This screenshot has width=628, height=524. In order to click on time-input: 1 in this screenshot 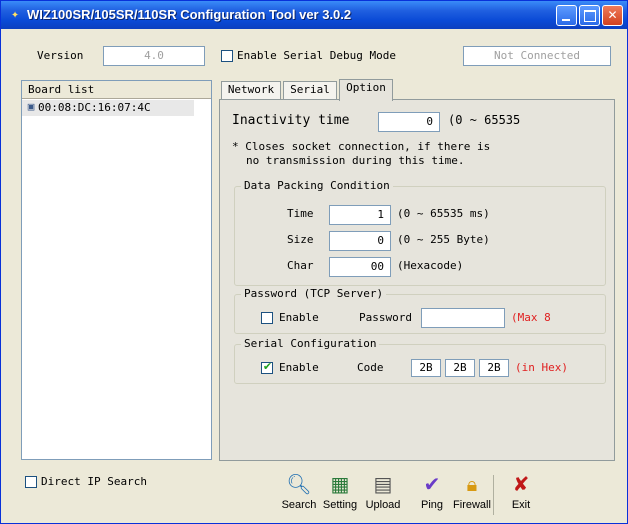, I will do `click(360, 215)`.